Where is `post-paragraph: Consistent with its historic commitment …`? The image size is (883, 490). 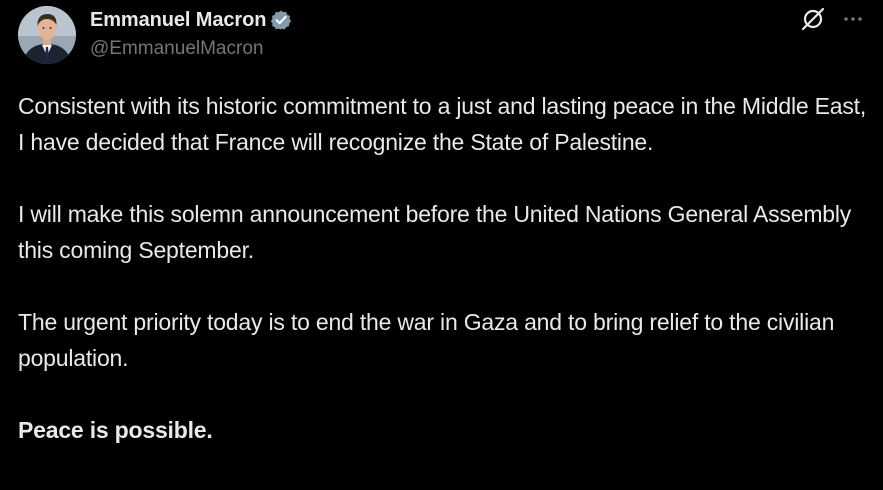
post-paragraph: Consistent with its historic commitment … is located at coordinates (445, 124).